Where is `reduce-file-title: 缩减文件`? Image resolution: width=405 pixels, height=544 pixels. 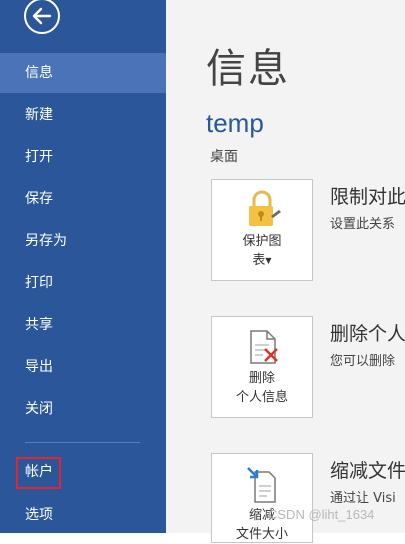 reduce-file-title: 缩减文件 is located at coordinates (367, 471).